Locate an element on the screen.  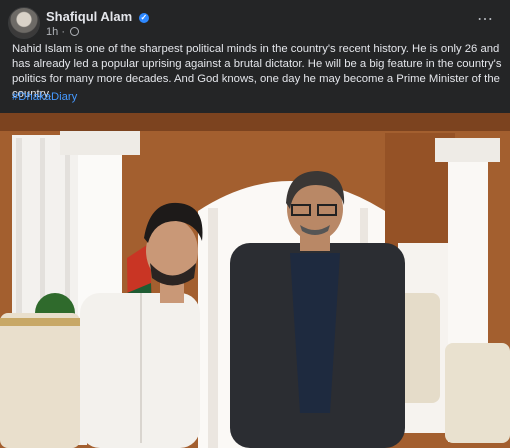
post-meta: 1h · is located at coordinates (63, 32).